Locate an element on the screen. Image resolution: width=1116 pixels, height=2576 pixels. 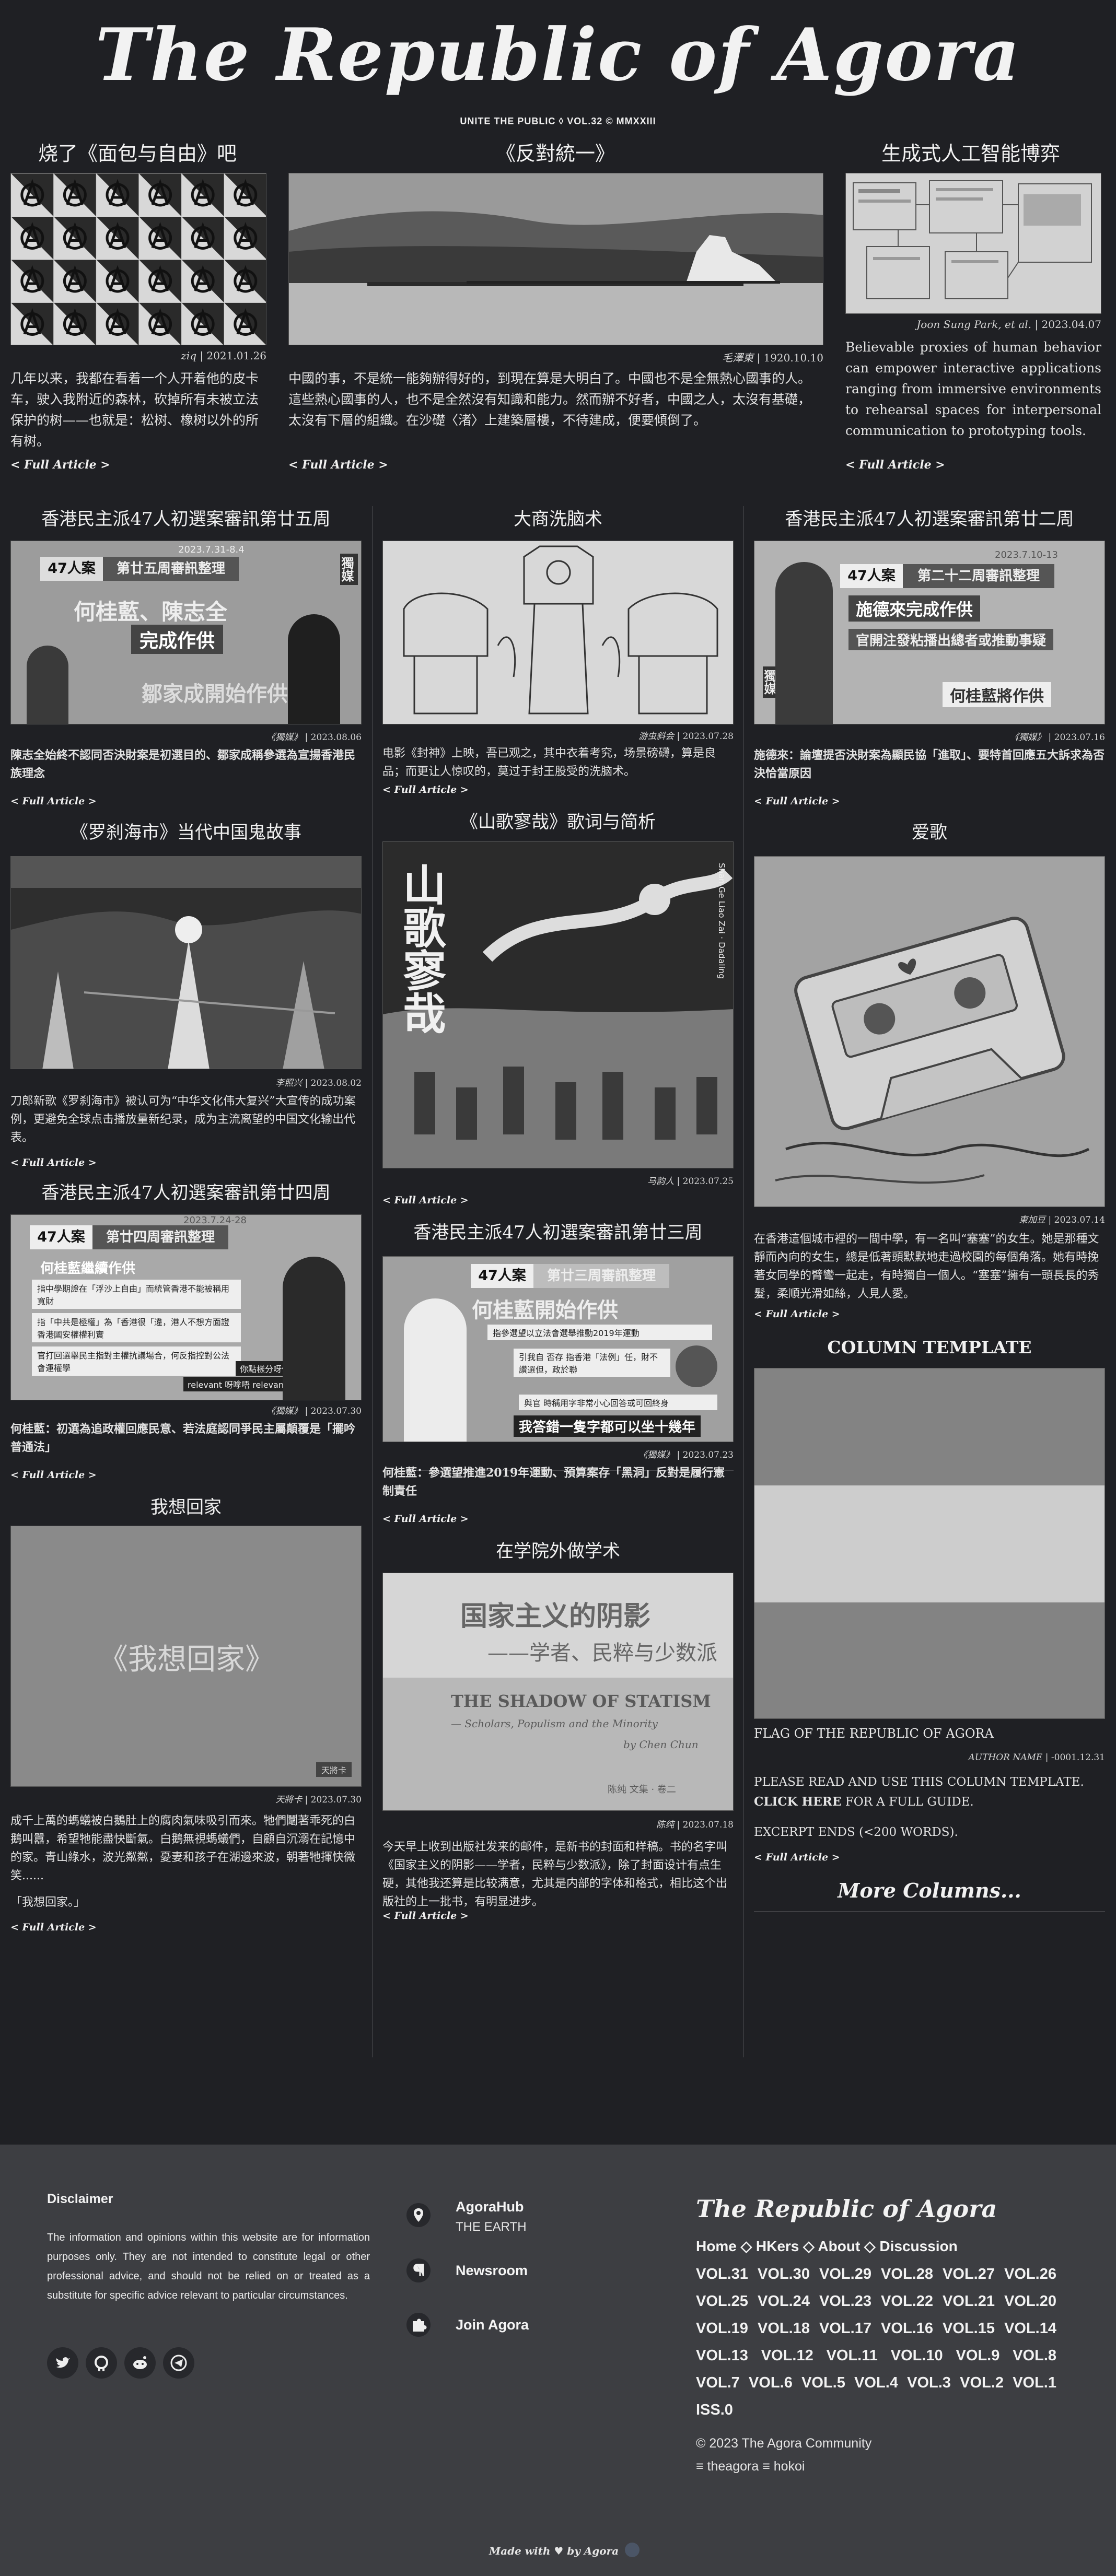
copyright: © 2023 The Agora Community is located at coordinates (784, 2443).